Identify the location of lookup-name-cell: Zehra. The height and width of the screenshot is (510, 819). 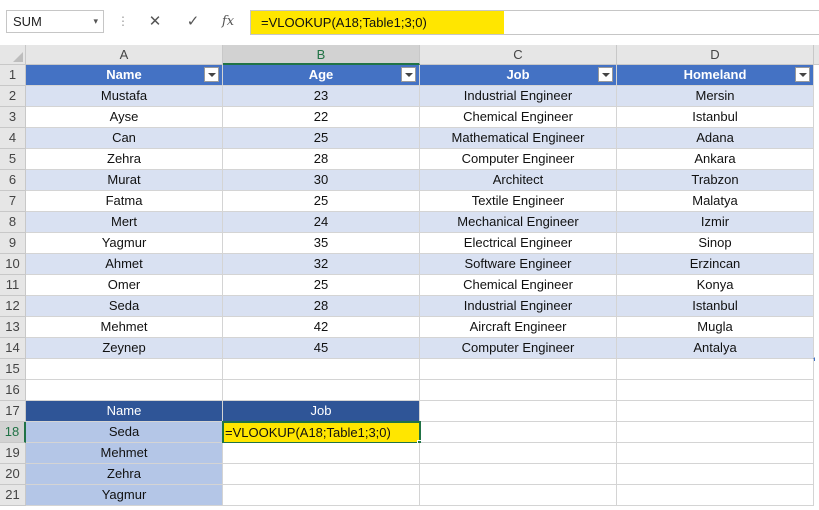
(124, 474).